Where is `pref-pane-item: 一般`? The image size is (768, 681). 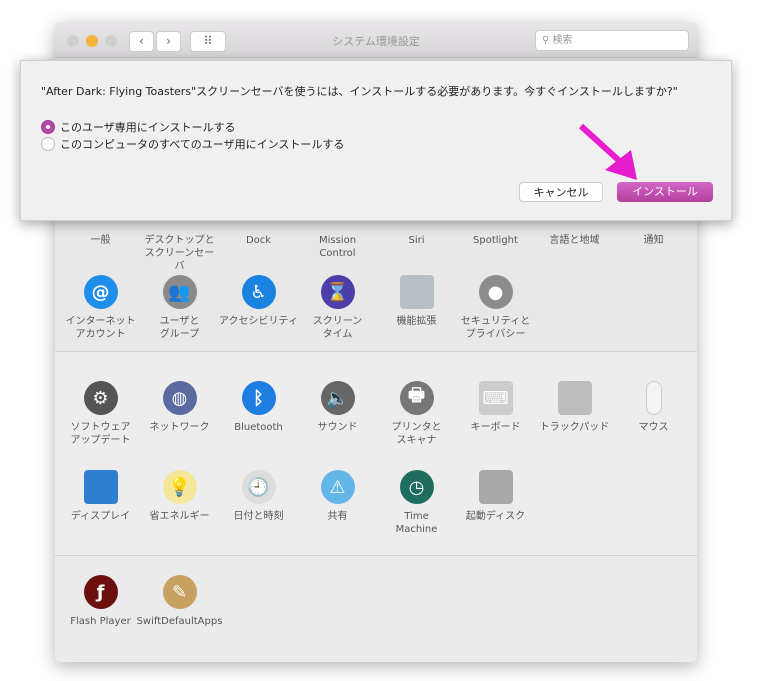 pref-pane-item: 一般 is located at coordinates (100, 250).